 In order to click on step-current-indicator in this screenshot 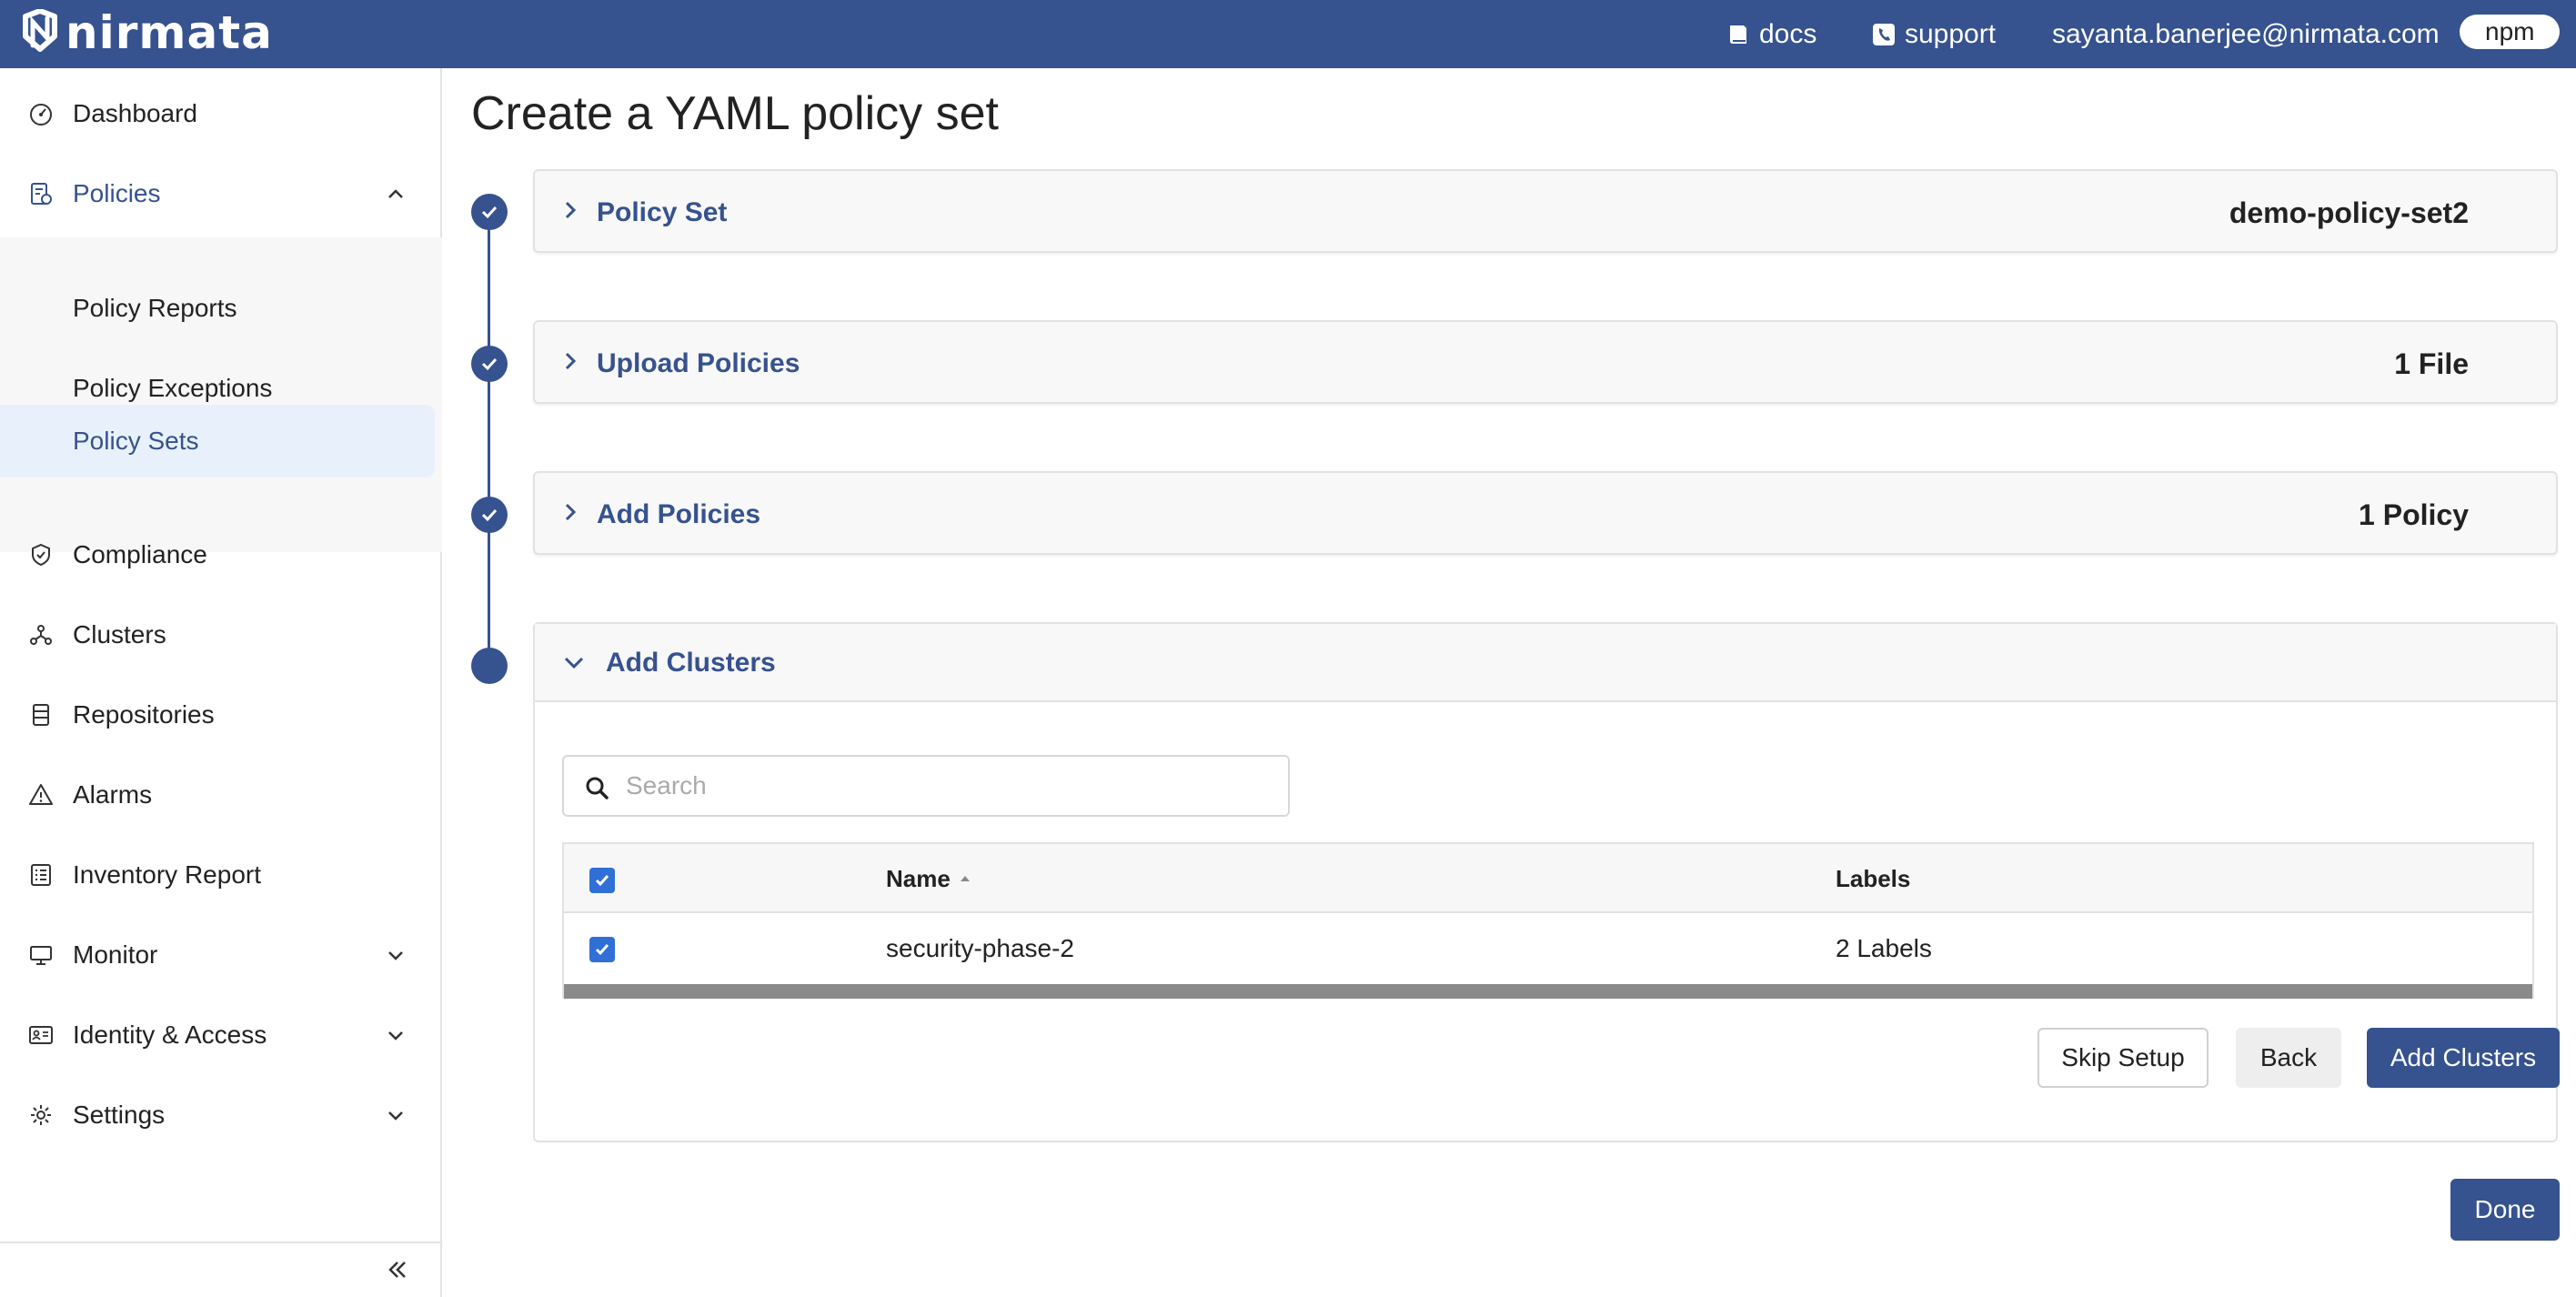, I will do `click(489, 666)`.